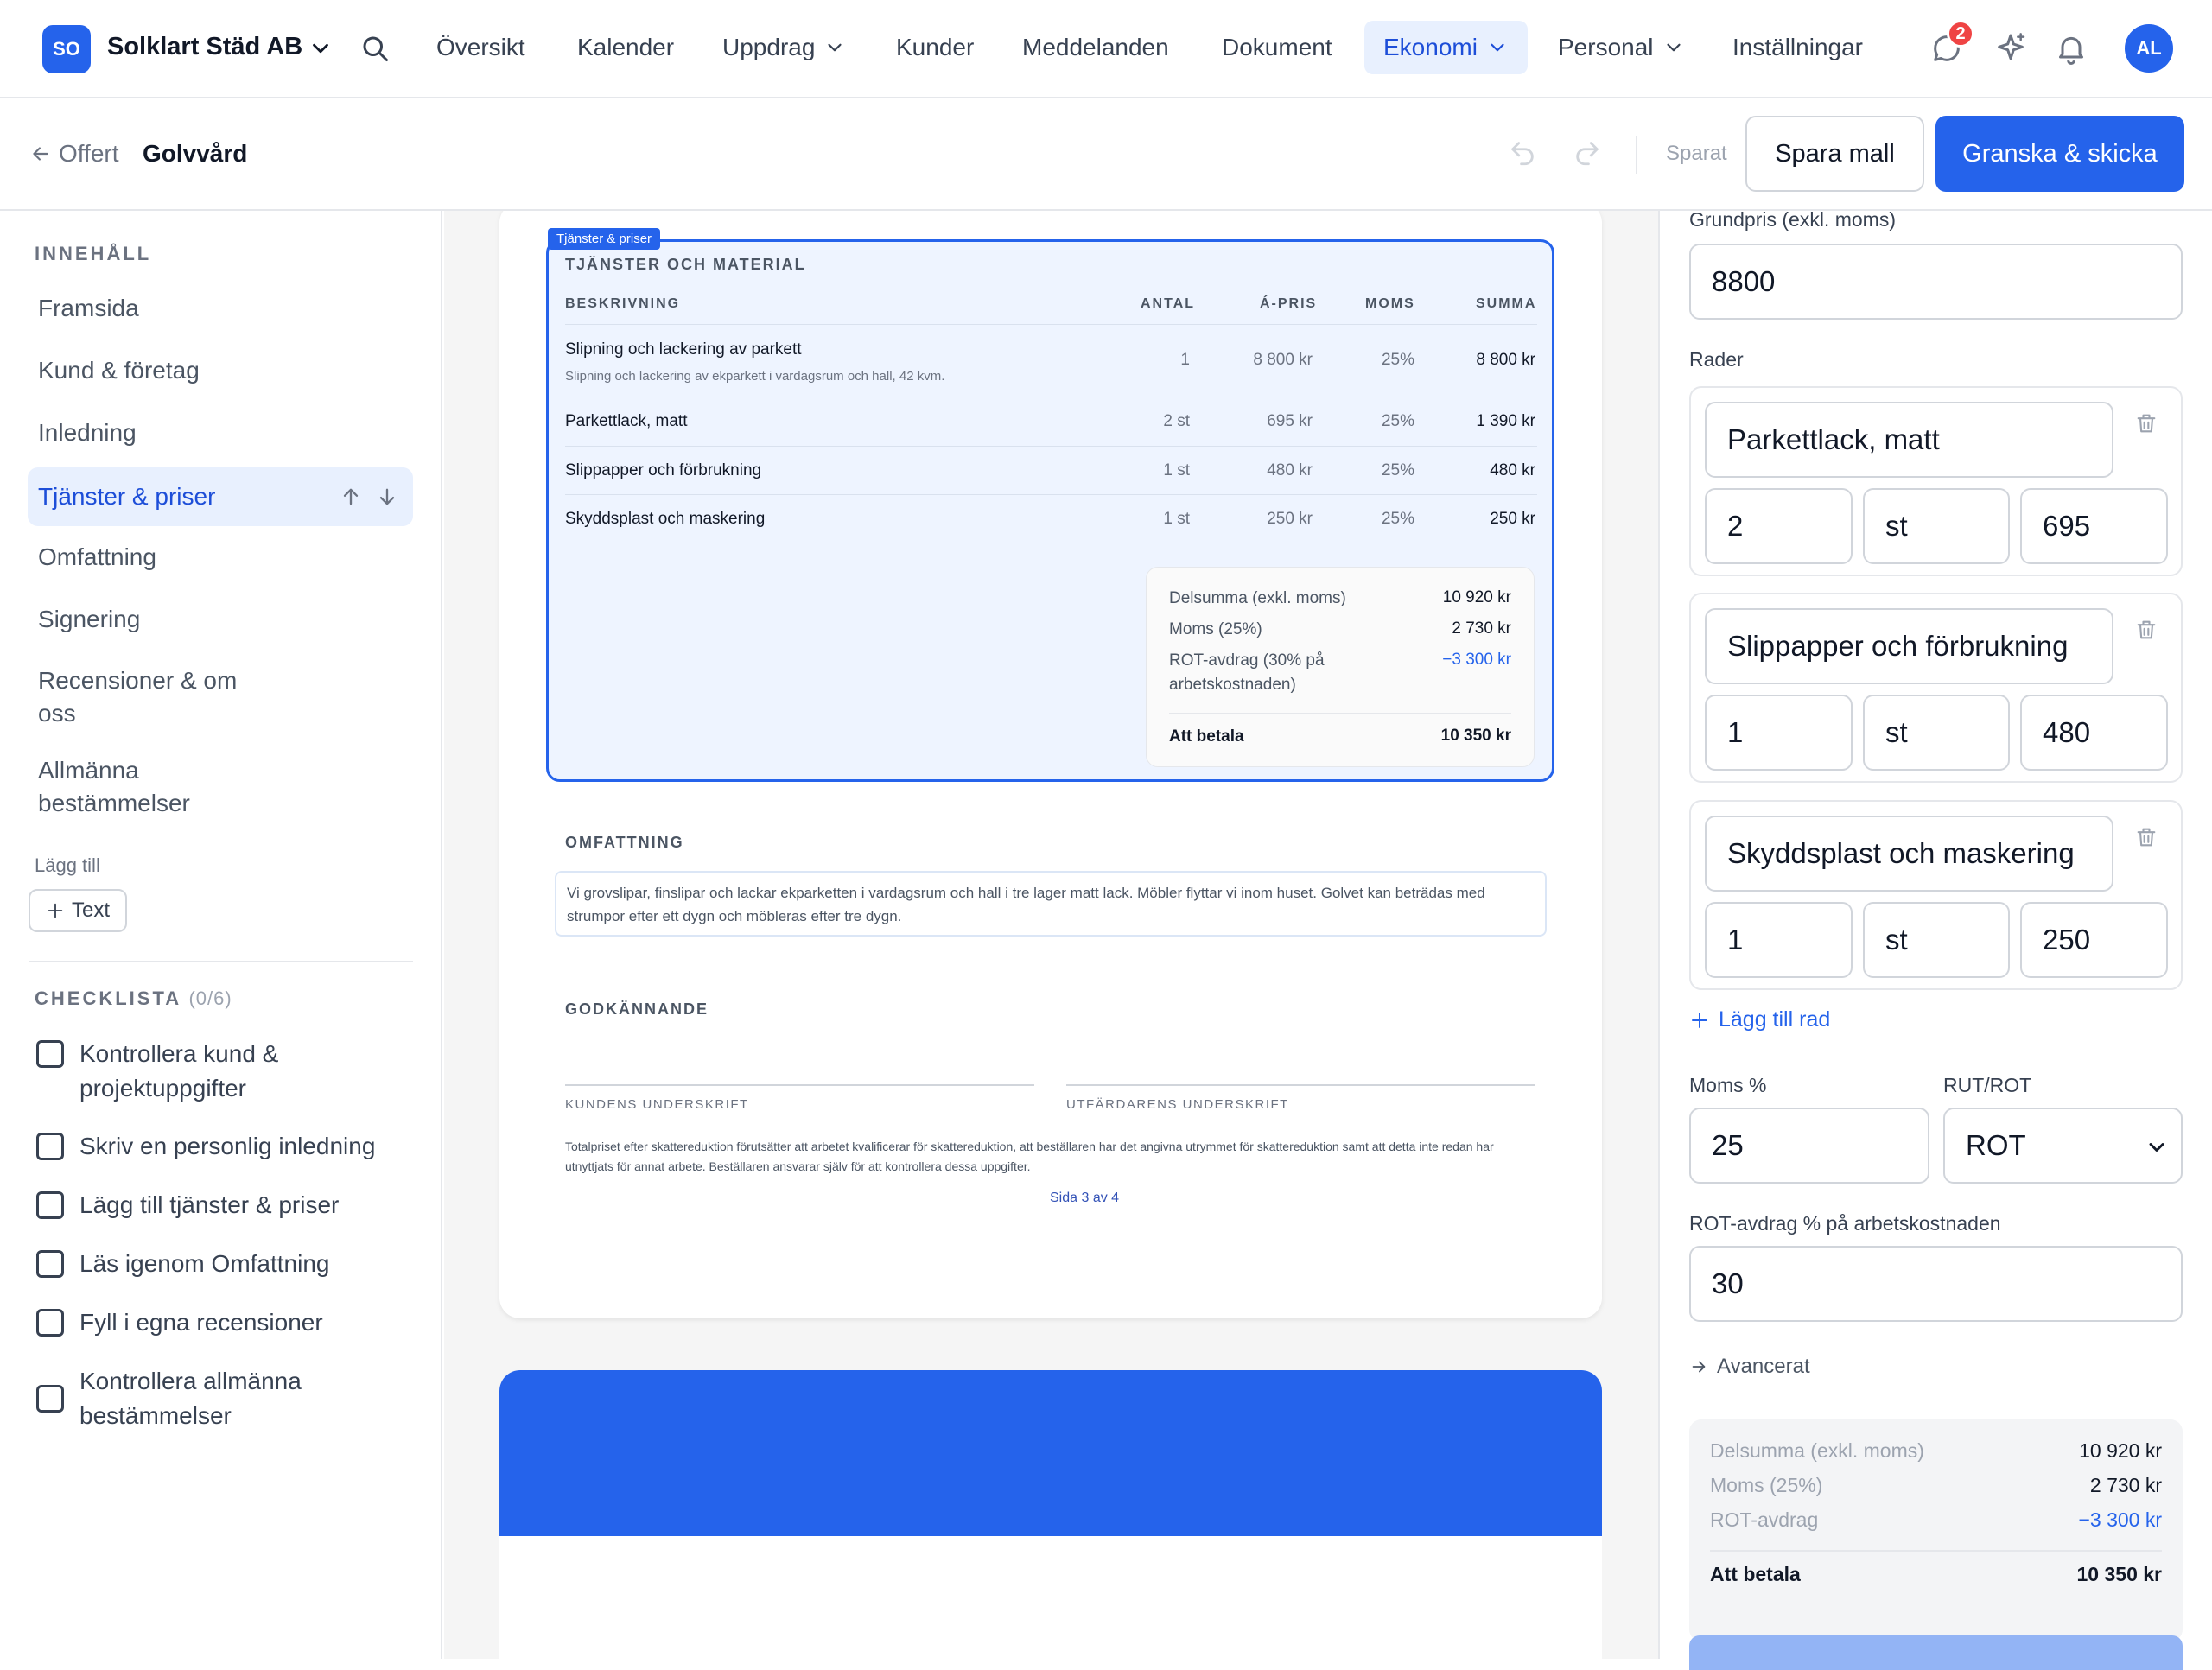 The width and height of the screenshot is (2212, 1670). I want to click on summary-rot-value: −3 300 kr, so click(2120, 1519).